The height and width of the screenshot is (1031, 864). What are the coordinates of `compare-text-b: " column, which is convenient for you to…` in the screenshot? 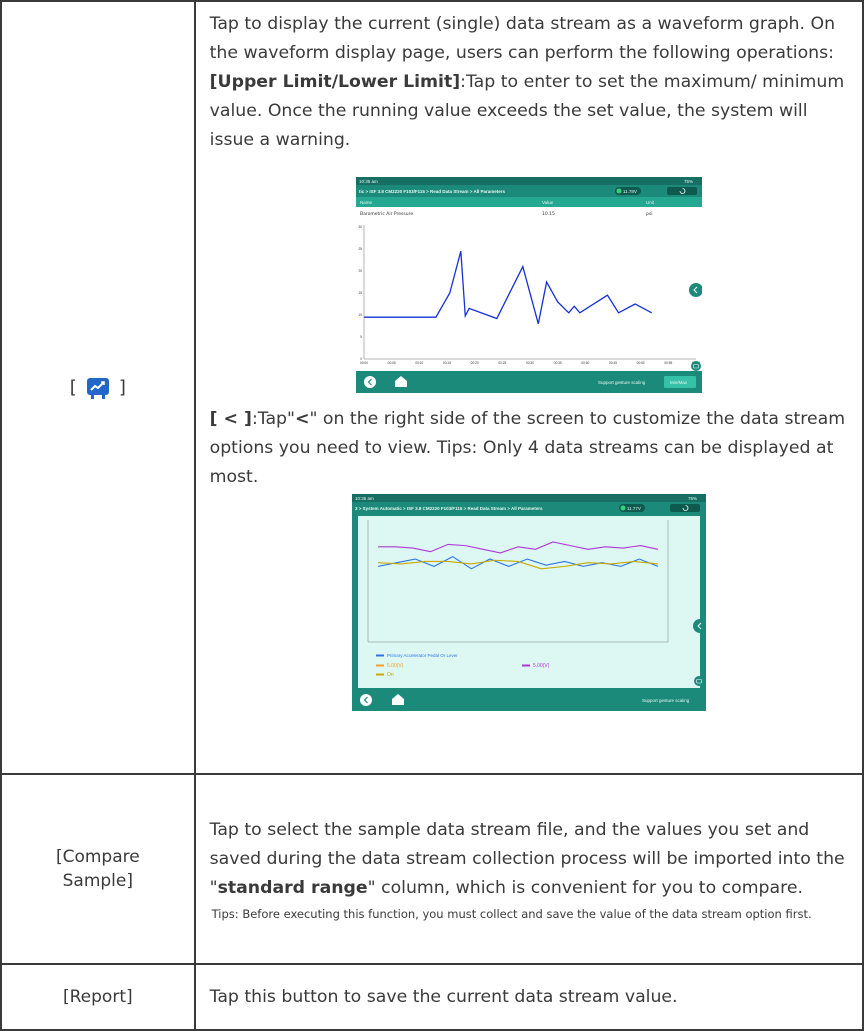 It's located at (585, 887).